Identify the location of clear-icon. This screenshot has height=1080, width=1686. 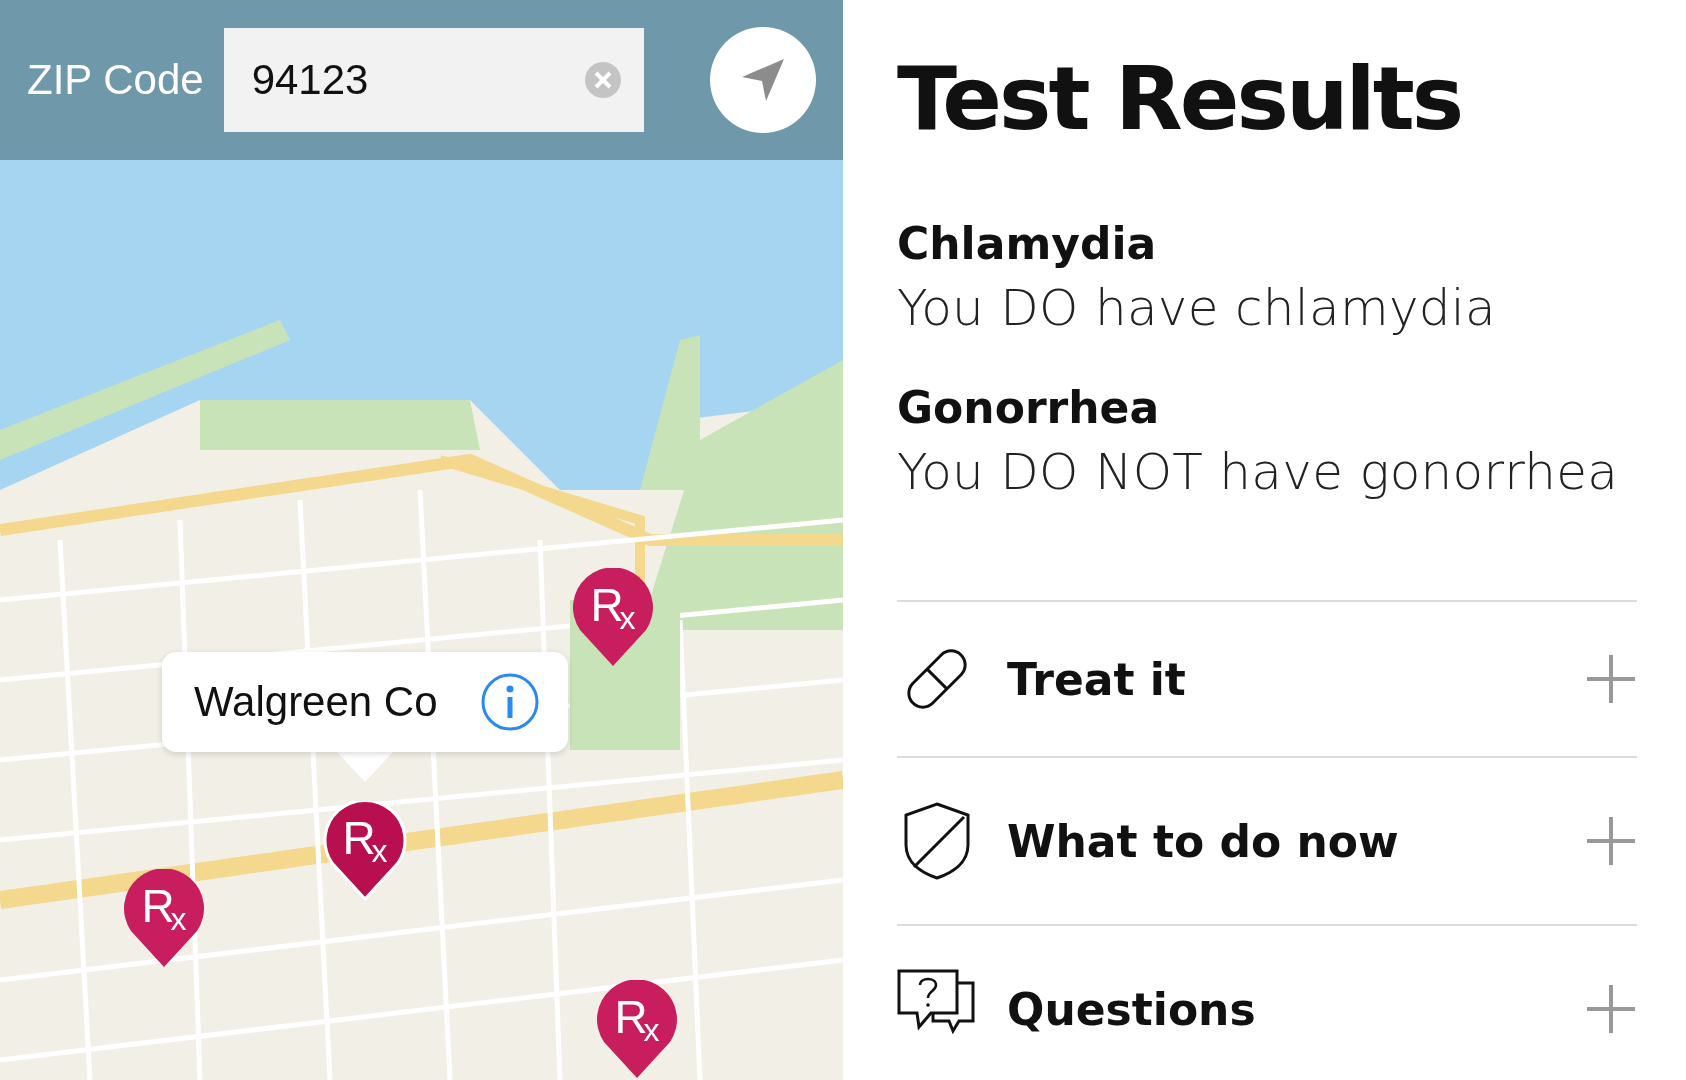
(602, 80).